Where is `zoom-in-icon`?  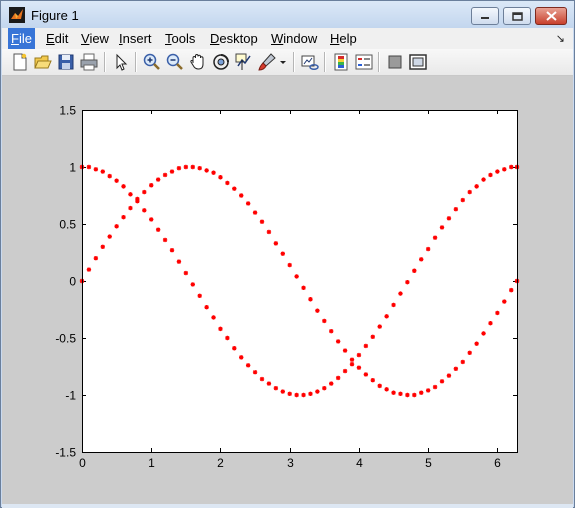 zoom-in-icon is located at coordinates (152, 62).